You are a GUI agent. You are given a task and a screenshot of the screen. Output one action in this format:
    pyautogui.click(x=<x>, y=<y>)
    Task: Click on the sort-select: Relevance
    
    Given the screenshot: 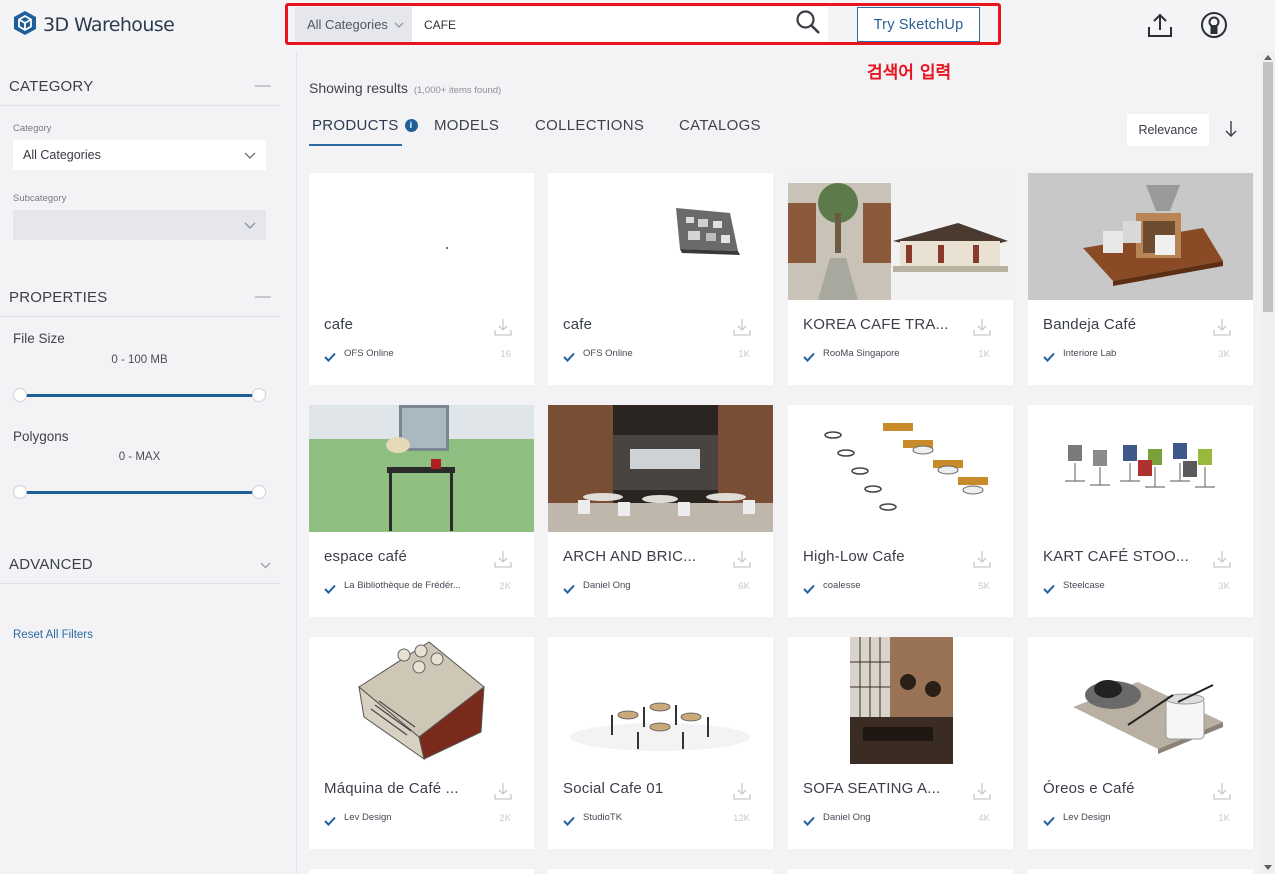 What is the action you would take?
    pyautogui.click(x=1168, y=130)
    